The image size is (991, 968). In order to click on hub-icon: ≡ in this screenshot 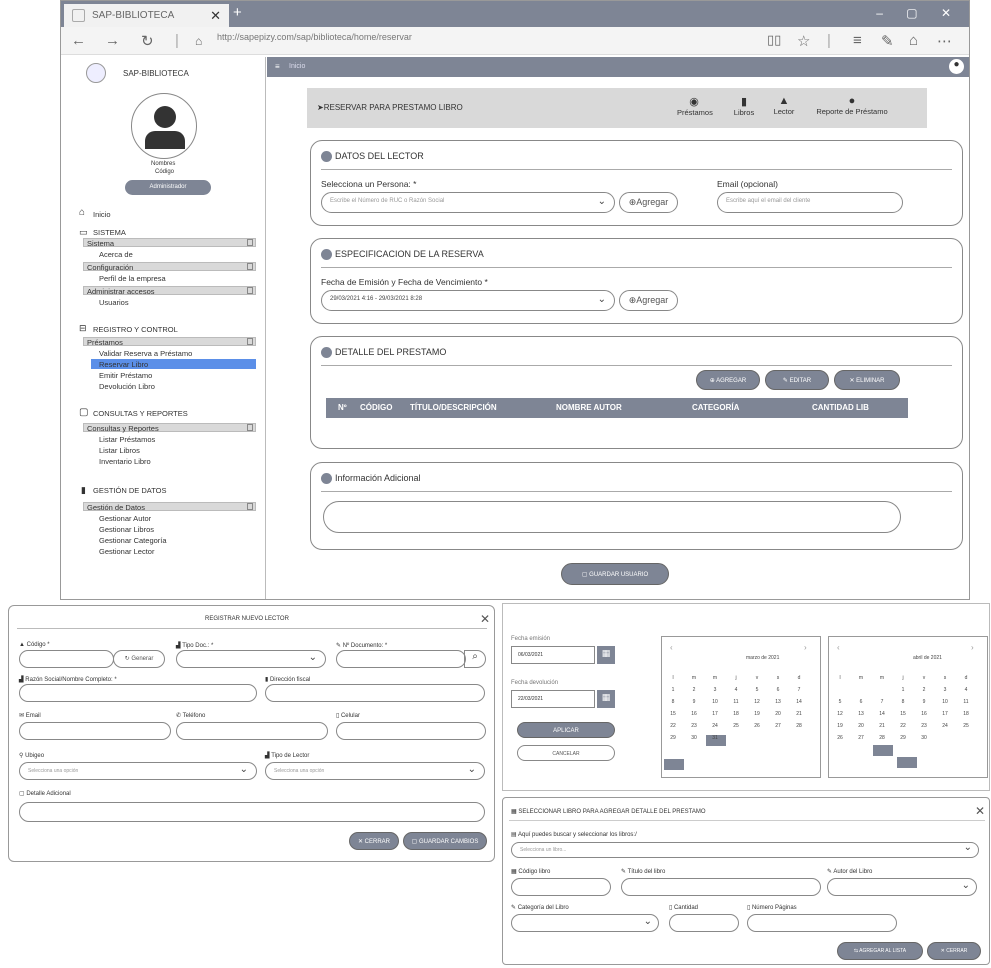, I will do `click(857, 40)`.